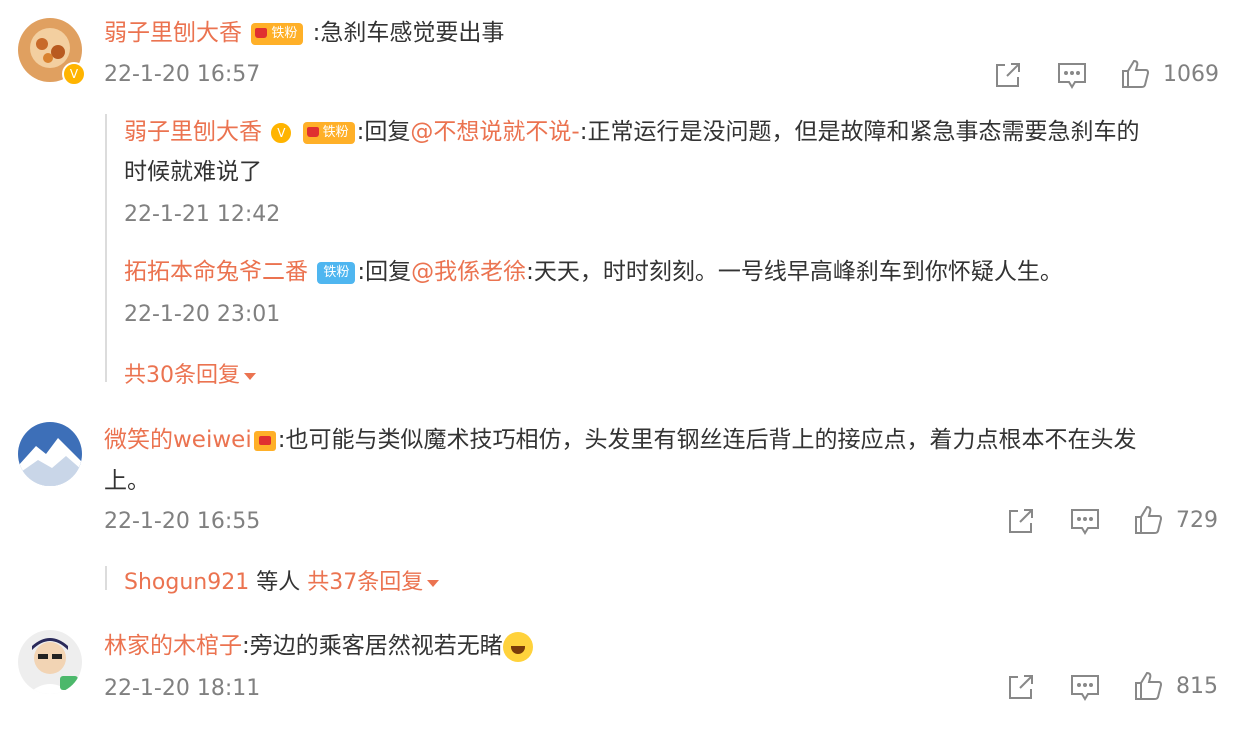 The height and width of the screenshot is (742, 1254). What do you see at coordinates (372, 646) in the screenshot?
I see `comment-text: :旁边的乘客居然视若无睹` at bounding box center [372, 646].